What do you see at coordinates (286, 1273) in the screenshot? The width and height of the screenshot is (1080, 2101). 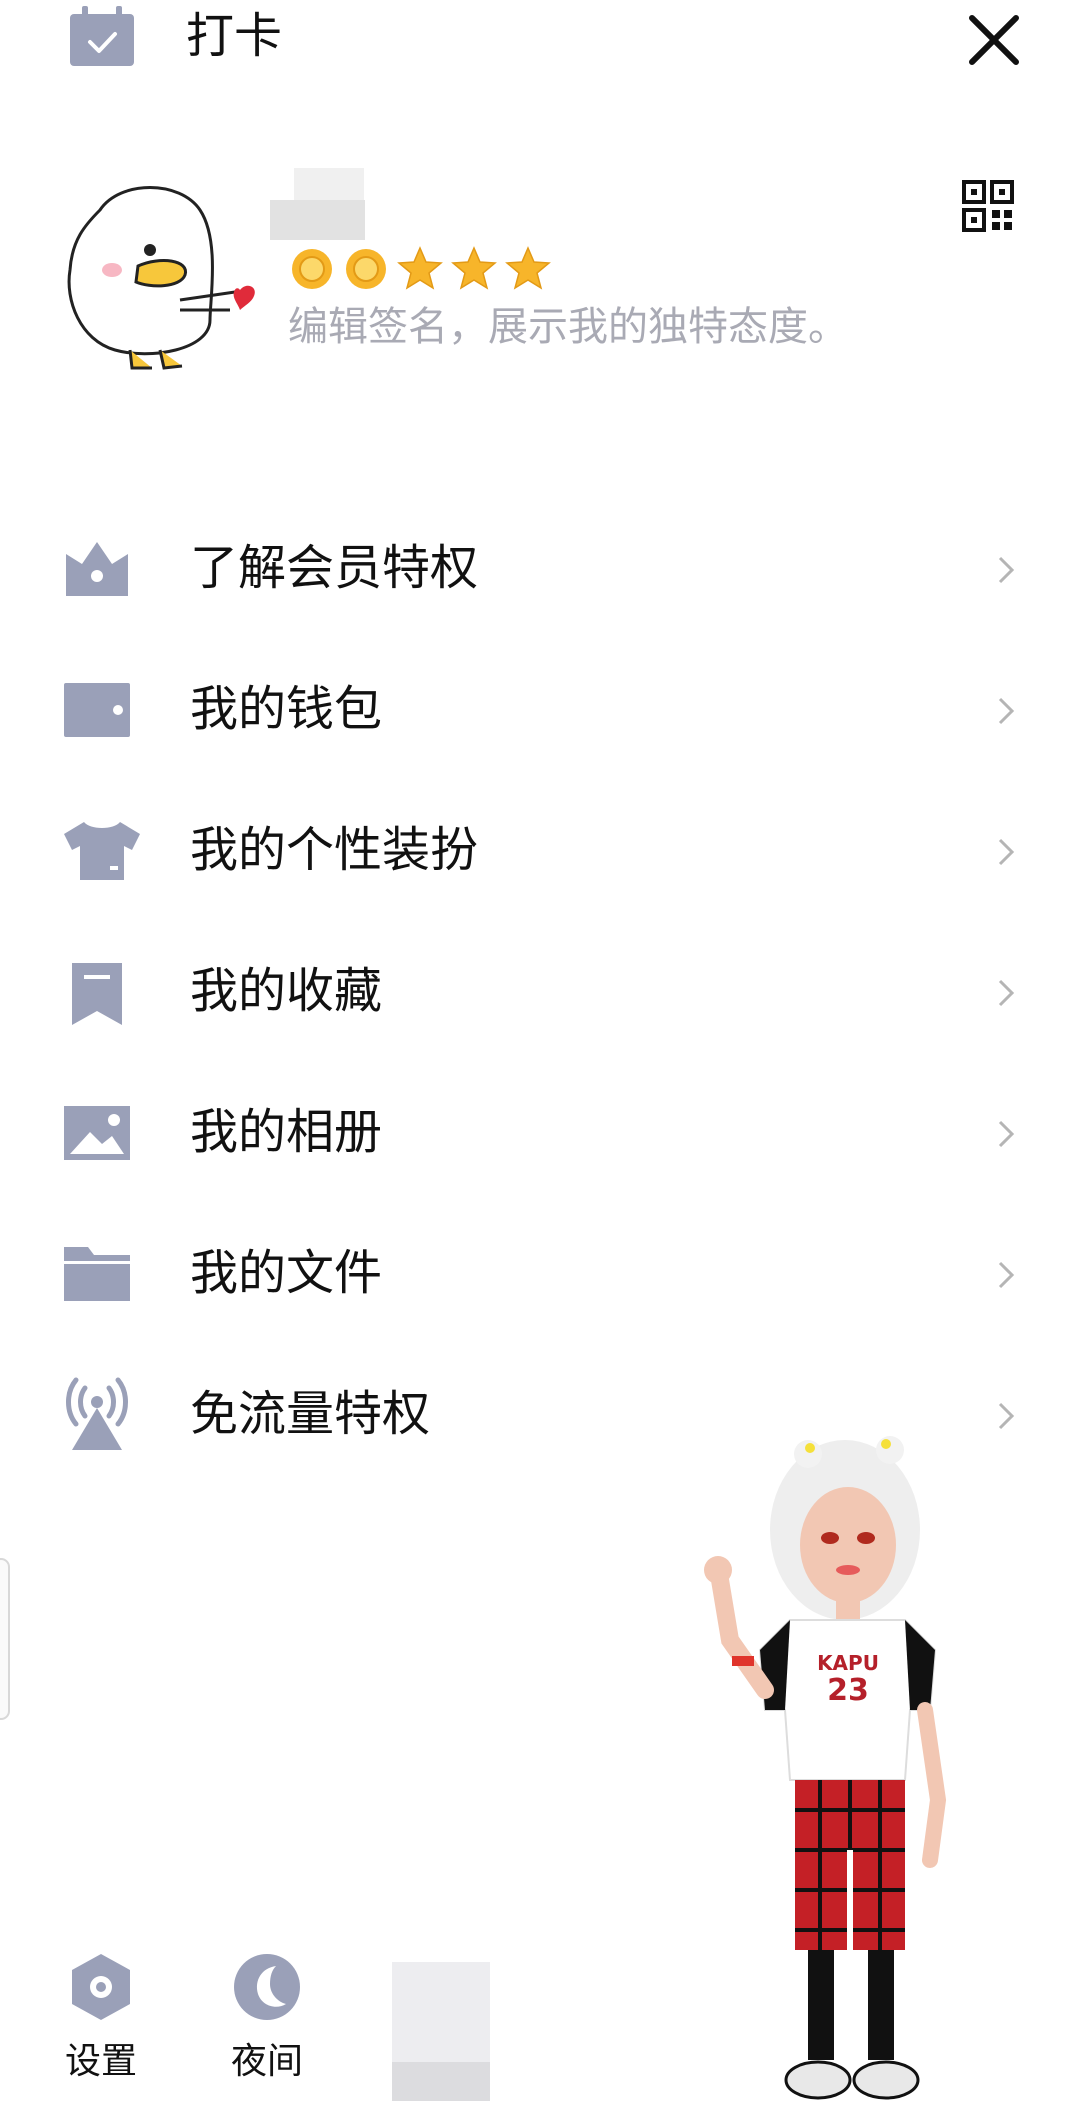 I see `menu-item-label: 我的文件` at bounding box center [286, 1273].